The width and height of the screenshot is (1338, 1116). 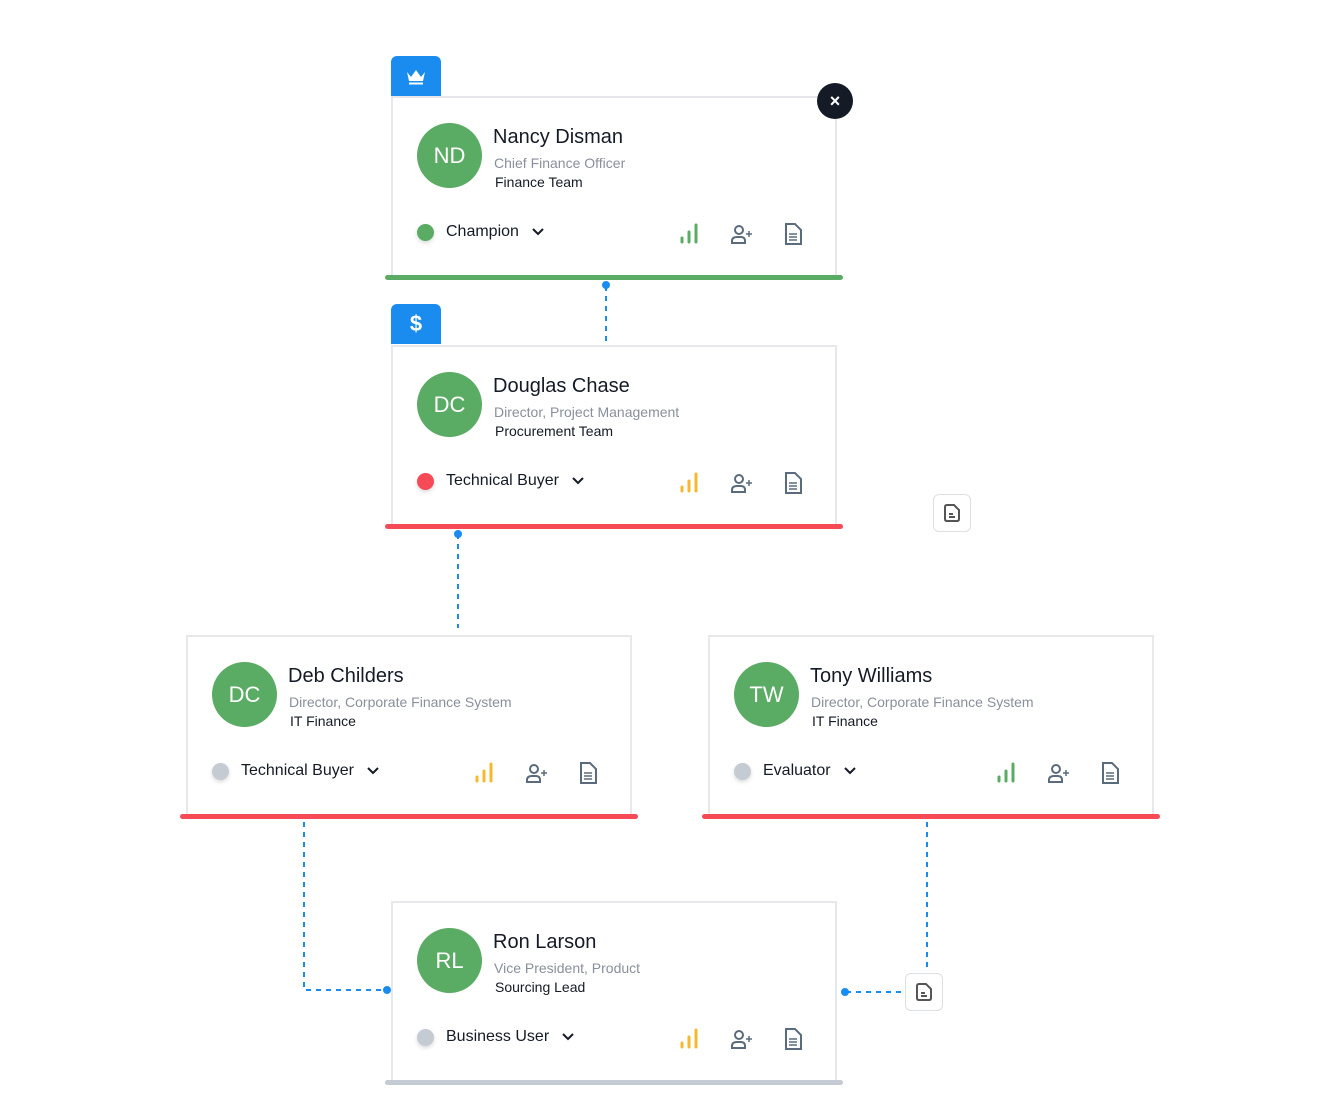 I want to click on avatar: TW, so click(x=766, y=694).